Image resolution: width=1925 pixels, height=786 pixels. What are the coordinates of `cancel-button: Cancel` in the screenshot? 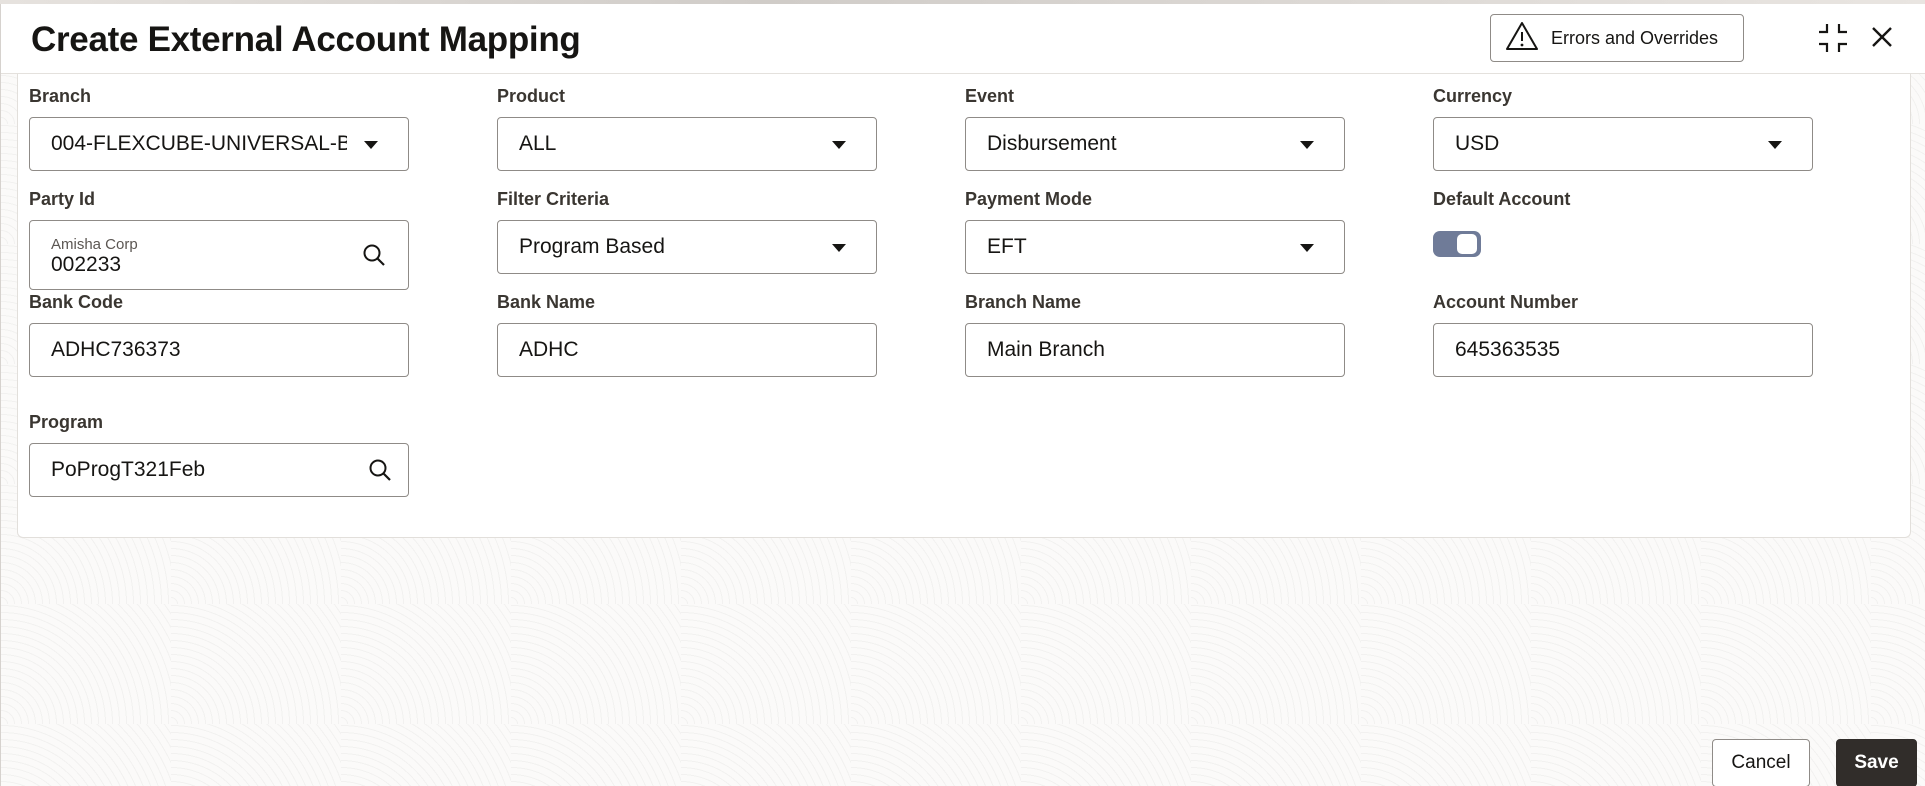 It's located at (1761, 762).